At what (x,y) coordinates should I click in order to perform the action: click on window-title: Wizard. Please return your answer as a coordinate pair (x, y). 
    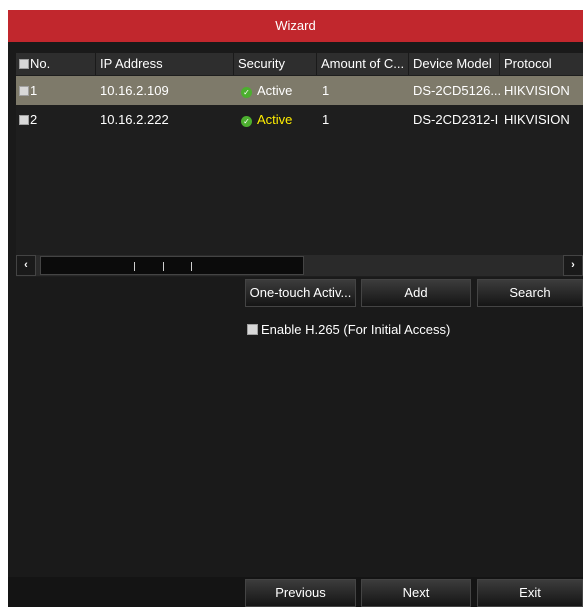
    Looking at the image, I should click on (295, 26).